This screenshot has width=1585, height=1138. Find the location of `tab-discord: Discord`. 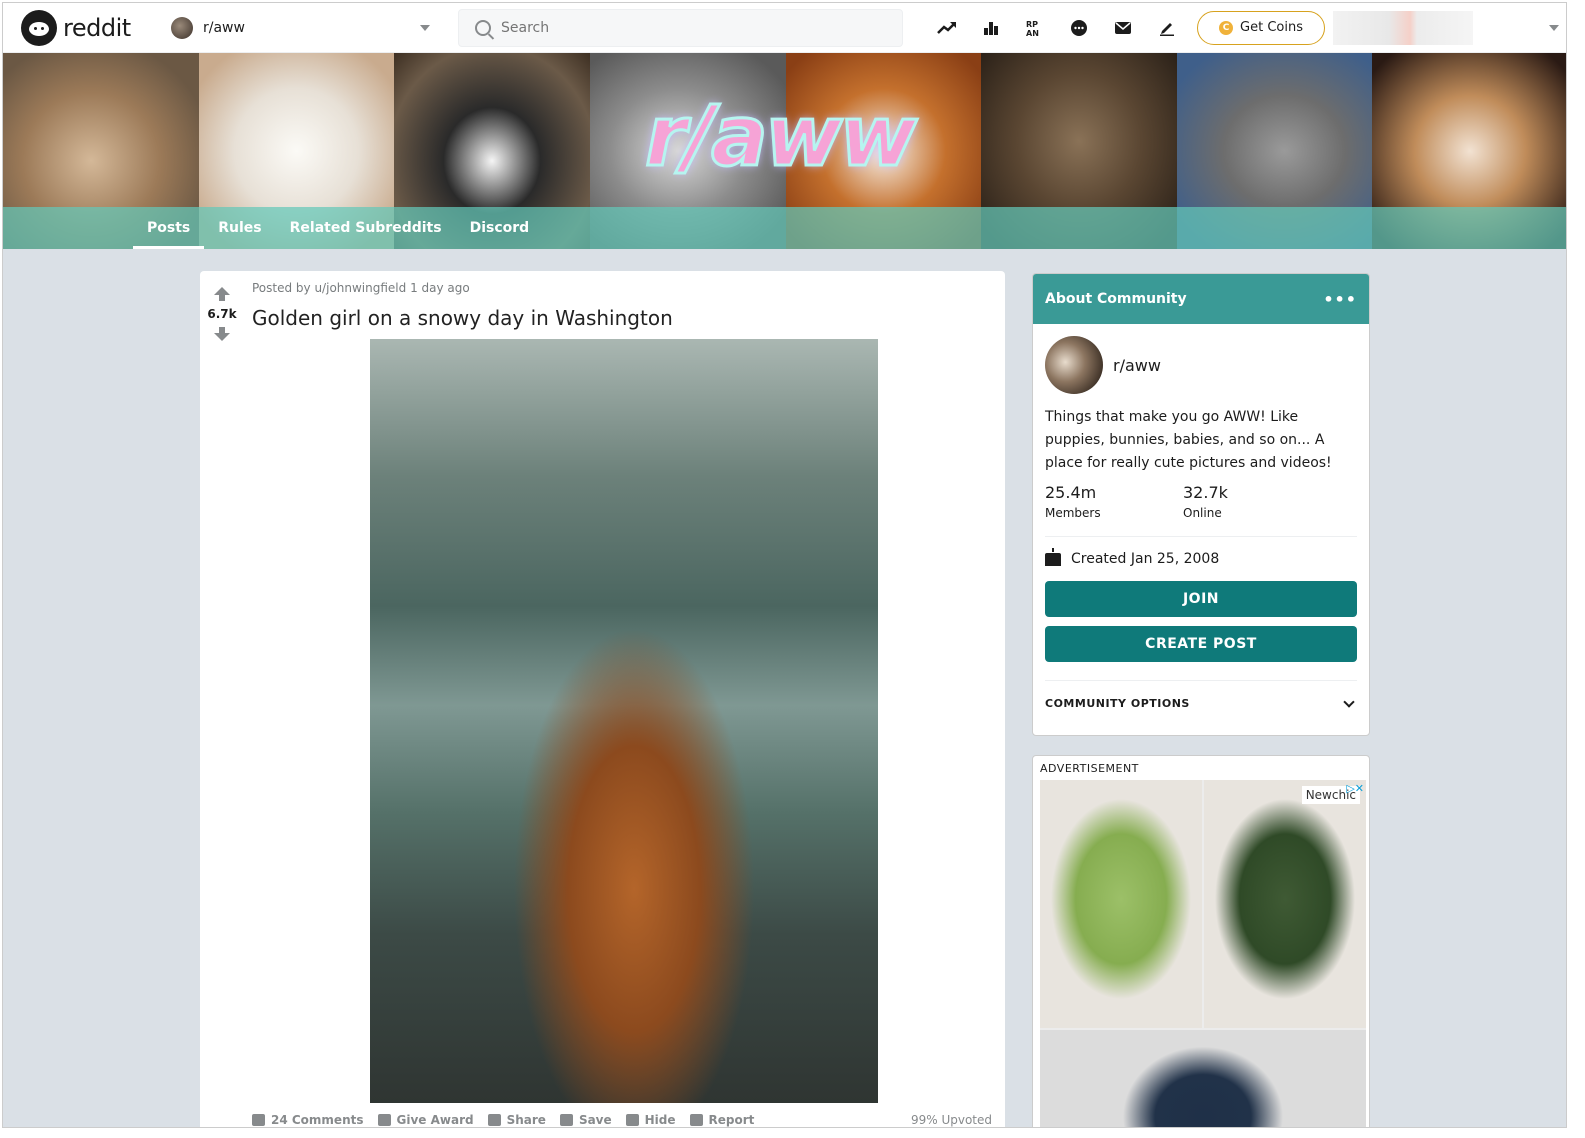

tab-discord: Discord is located at coordinates (500, 228).